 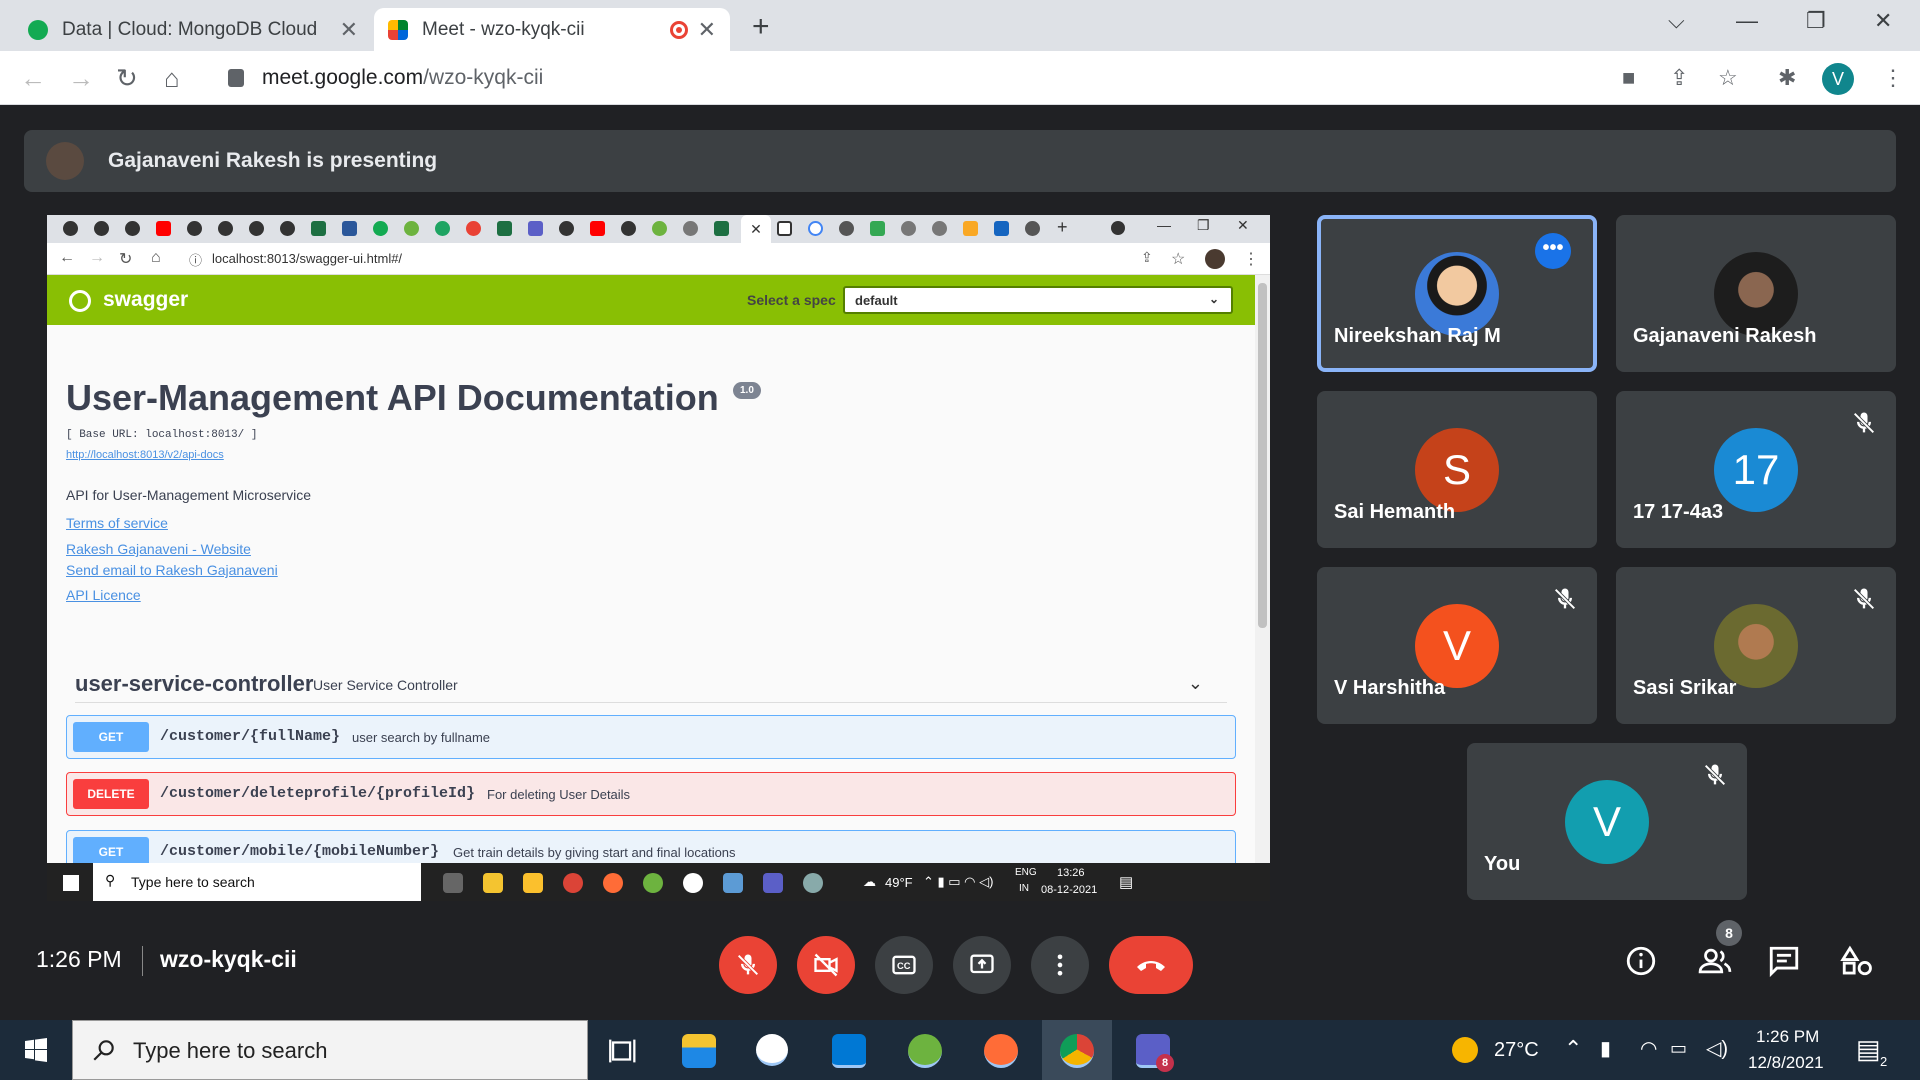 What do you see at coordinates (172, 78) in the screenshot?
I see `home-icon: ⌂` at bounding box center [172, 78].